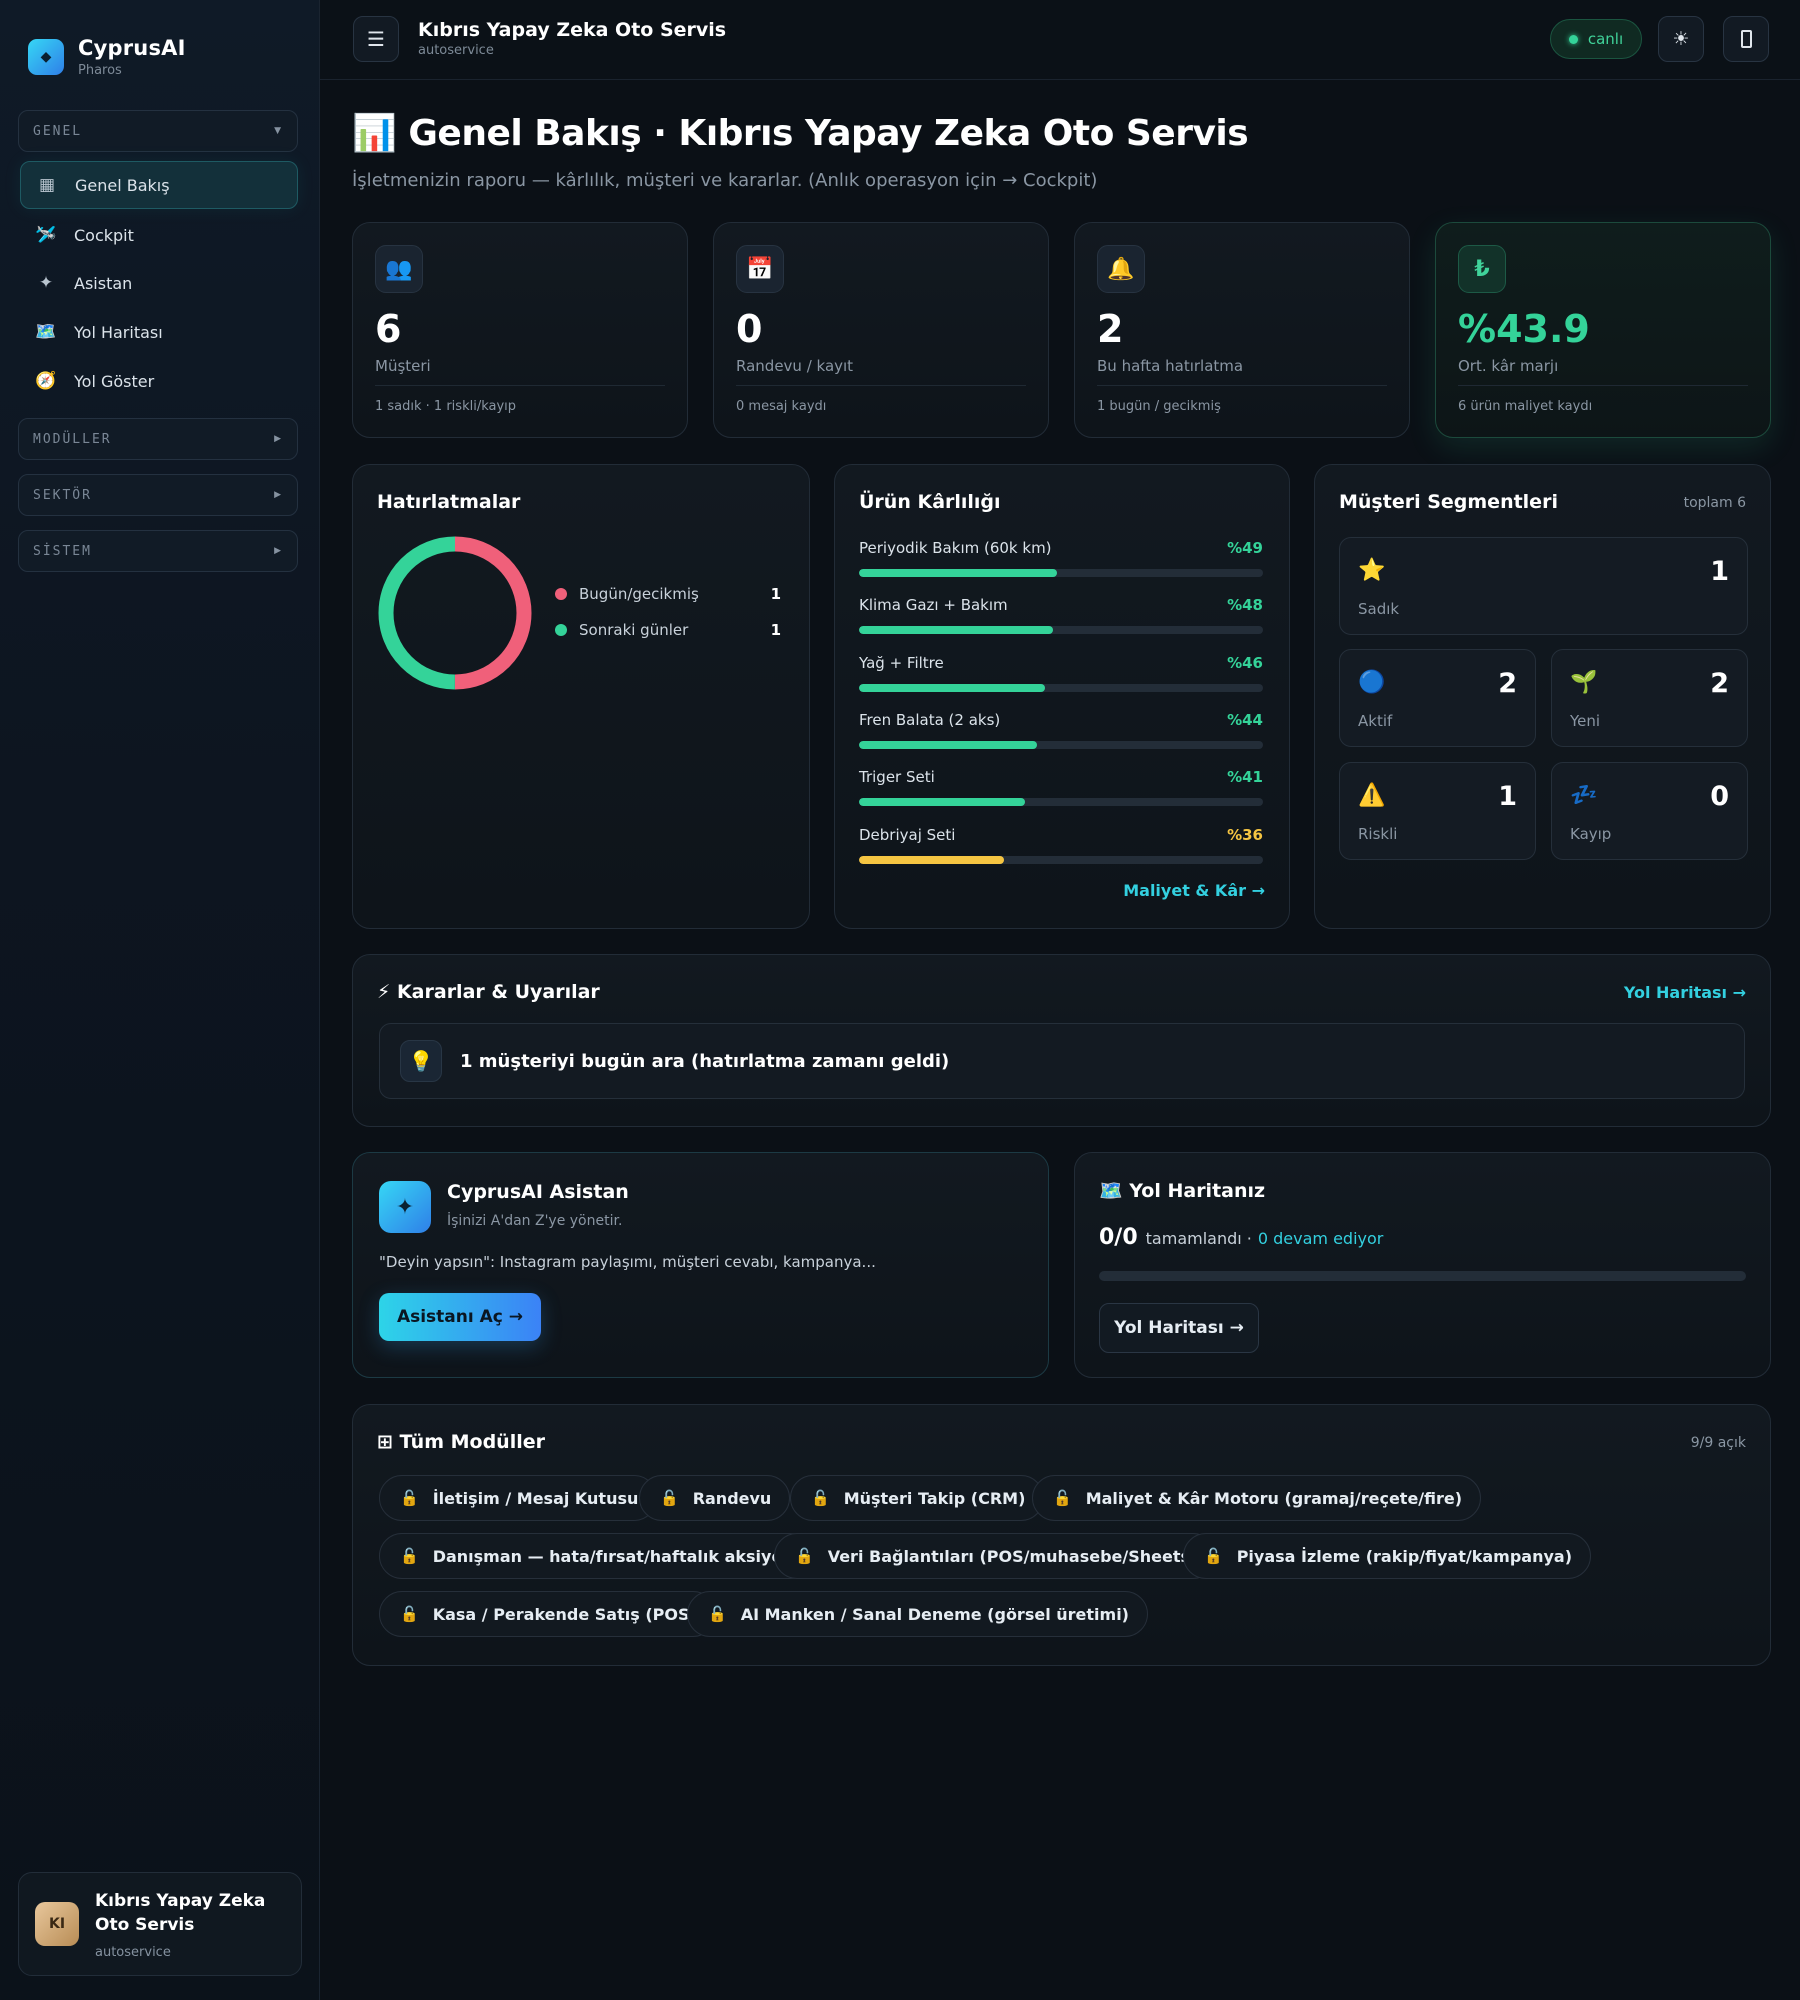  I want to click on segment-card-new: 🌱 2 Yeni, so click(1649, 698).